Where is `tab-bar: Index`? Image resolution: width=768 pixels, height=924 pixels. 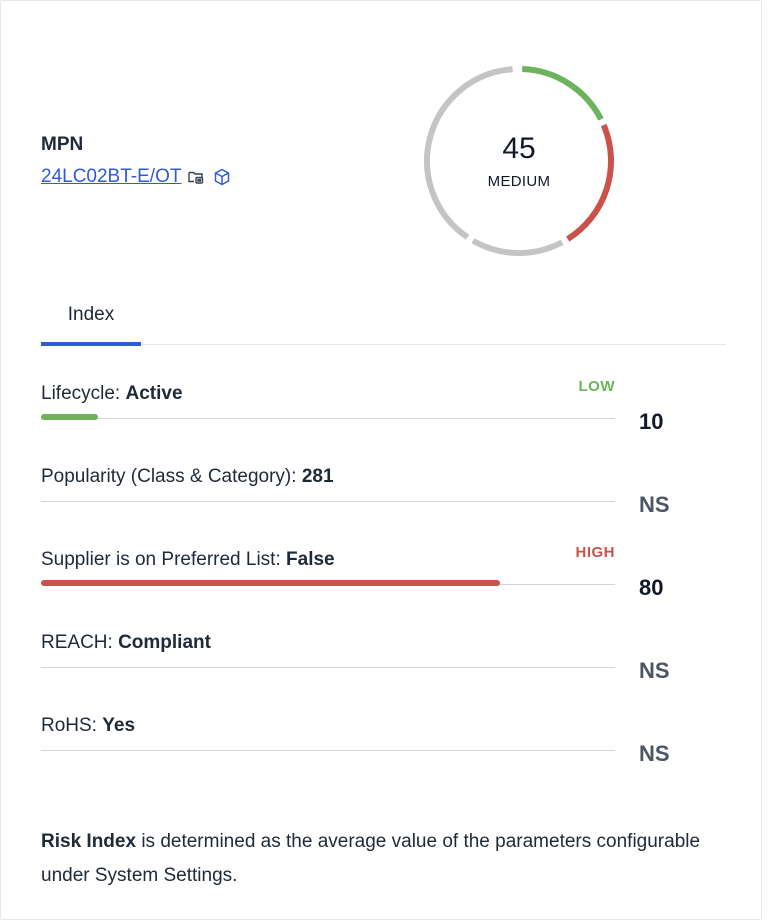 tab-bar: Index is located at coordinates (383, 316).